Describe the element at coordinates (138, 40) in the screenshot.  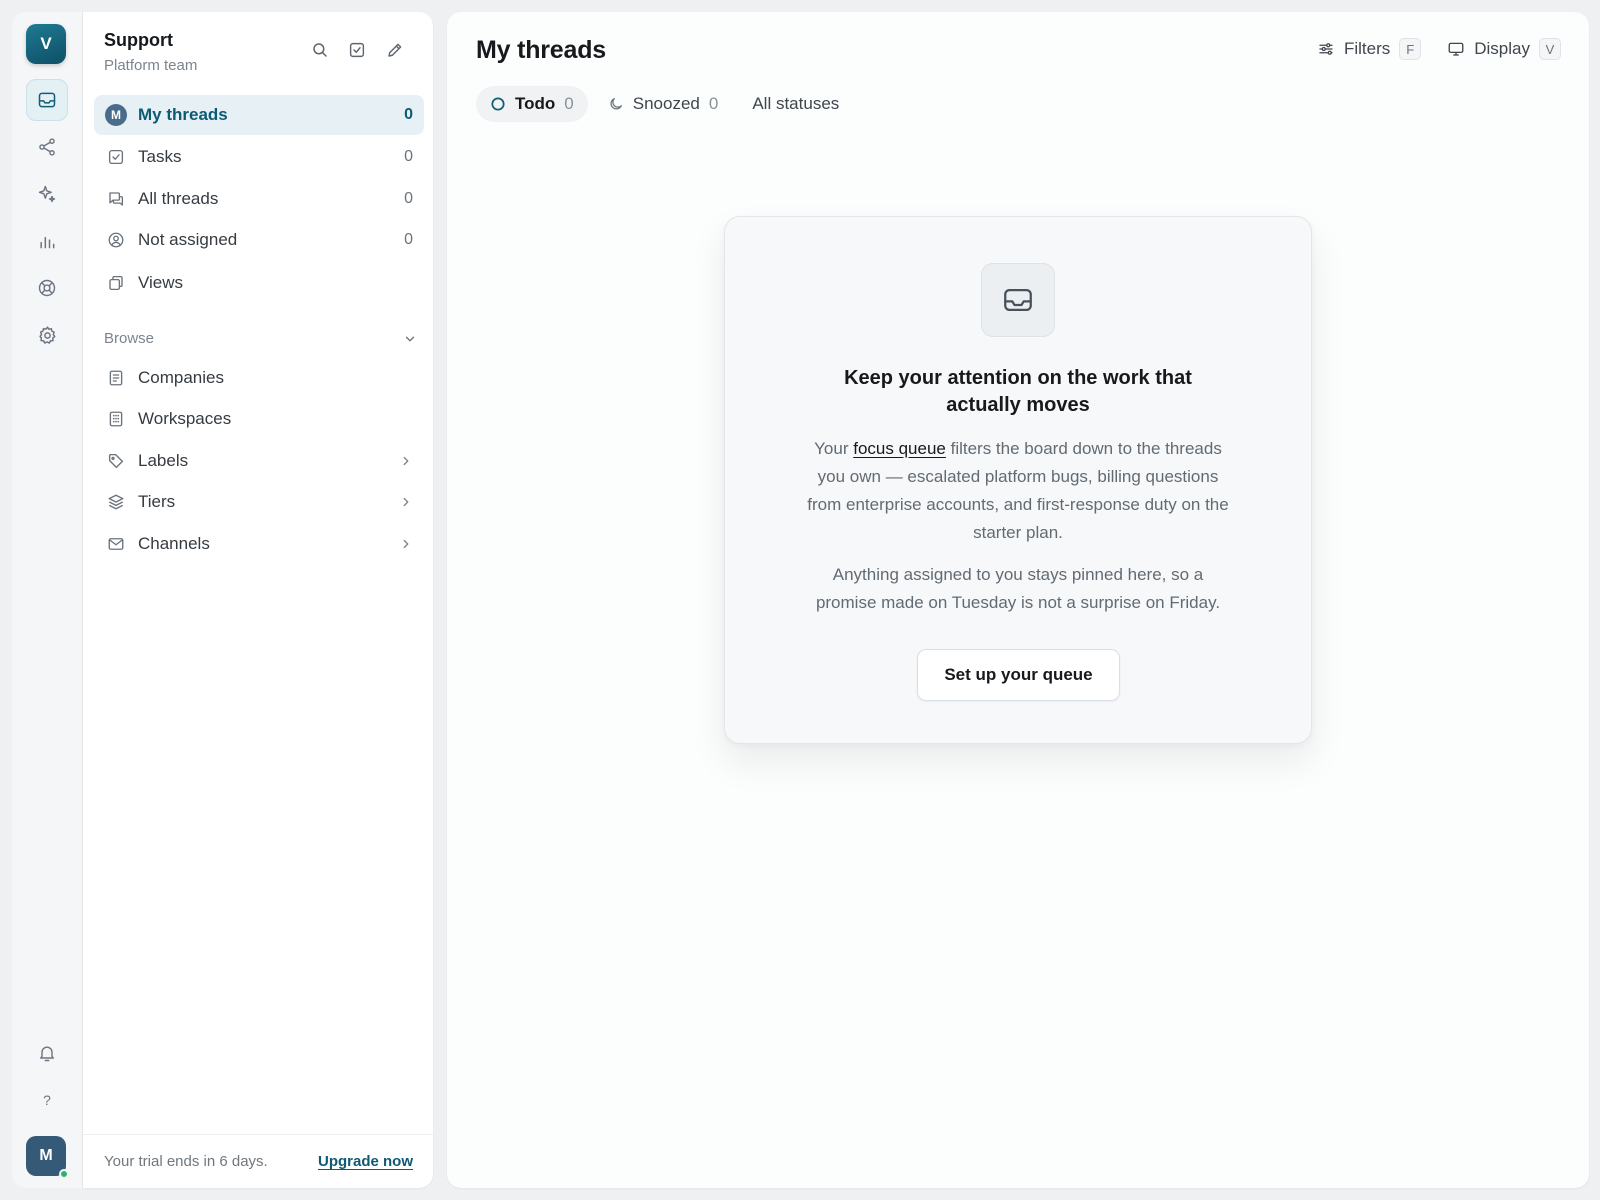
I see `sidebar-title: Support` at that location.